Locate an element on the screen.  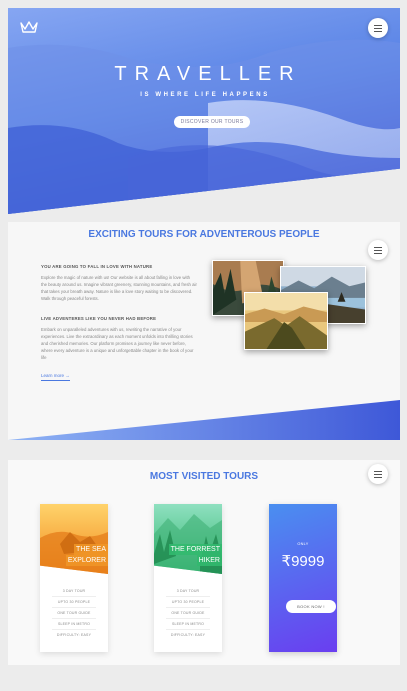
photo-sunset-ridge is located at coordinates (286, 321).